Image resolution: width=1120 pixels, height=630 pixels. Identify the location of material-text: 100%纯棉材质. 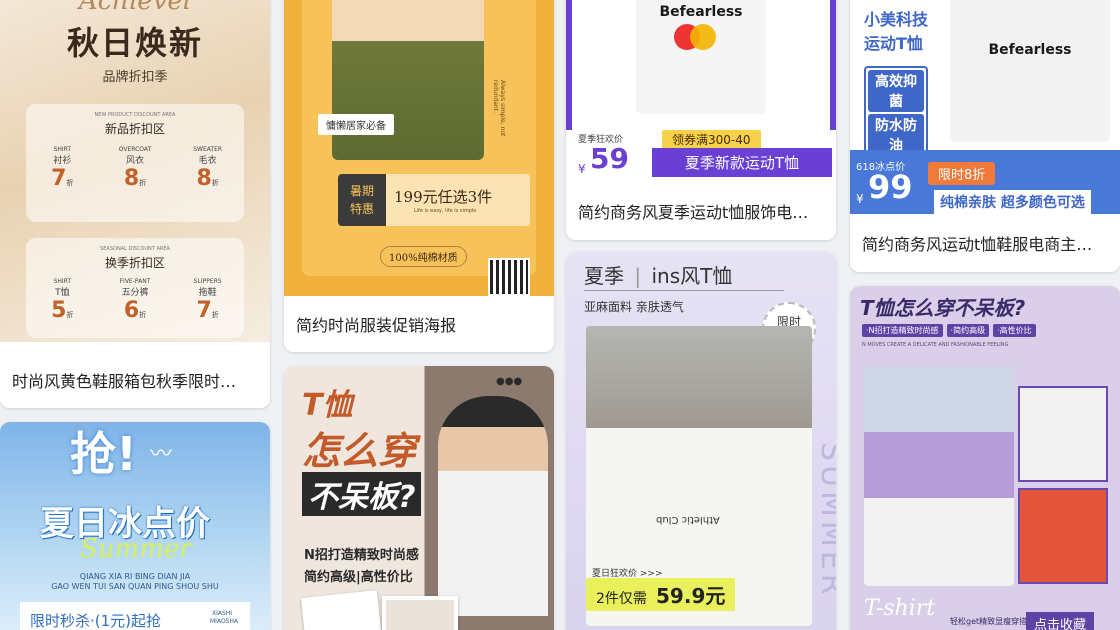
(423, 256).